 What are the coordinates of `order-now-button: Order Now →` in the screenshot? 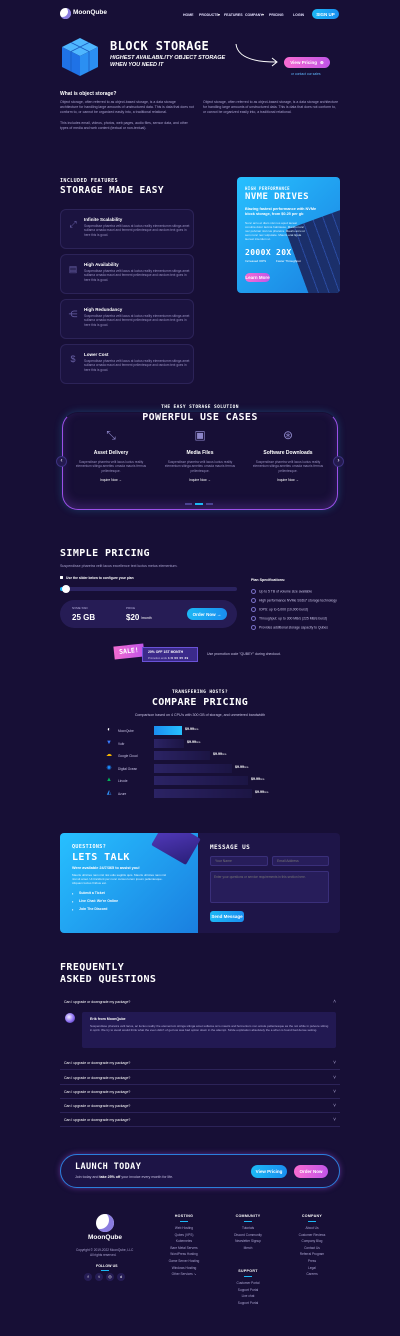 It's located at (207, 614).